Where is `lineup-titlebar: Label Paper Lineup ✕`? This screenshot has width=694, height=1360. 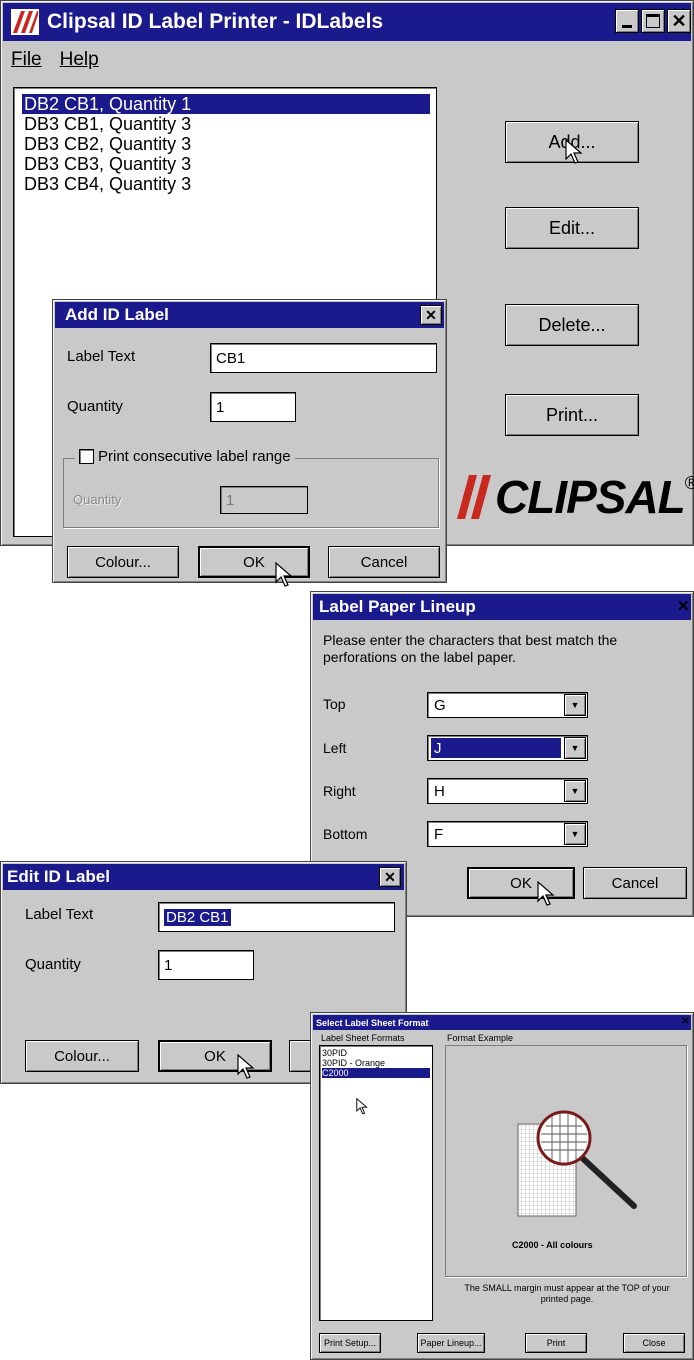
lineup-titlebar: Label Paper Lineup ✕ is located at coordinates (502, 607).